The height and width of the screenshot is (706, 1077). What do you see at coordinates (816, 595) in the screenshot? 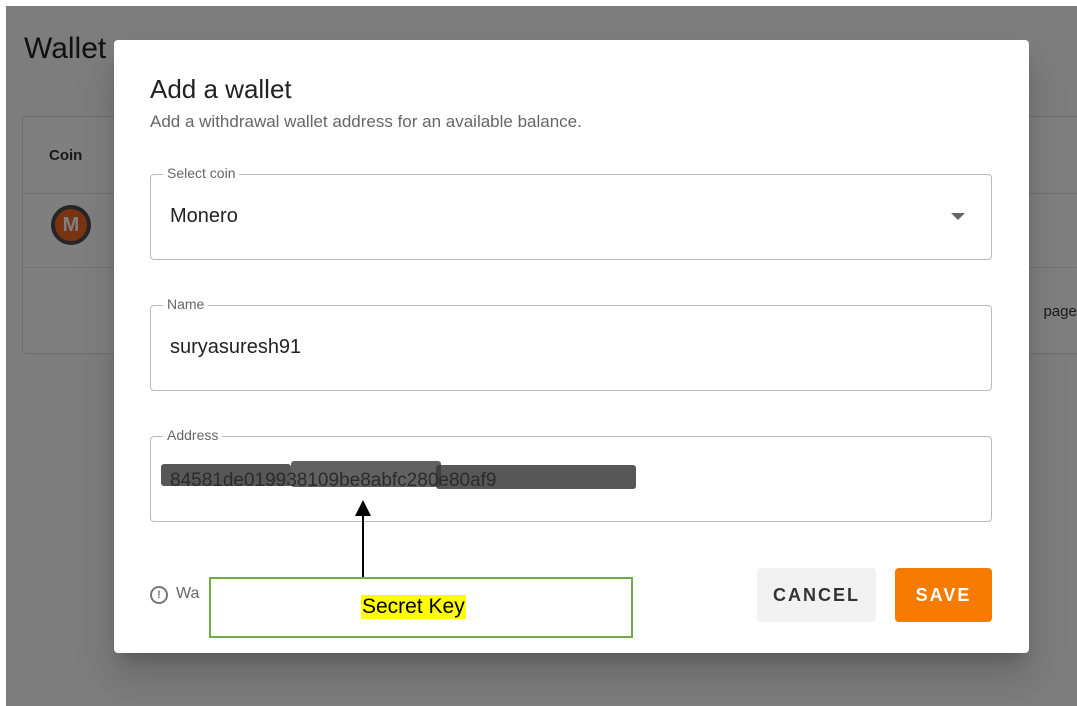
I see `cancel-button: CANCEL` at bounding box center [816, 595].